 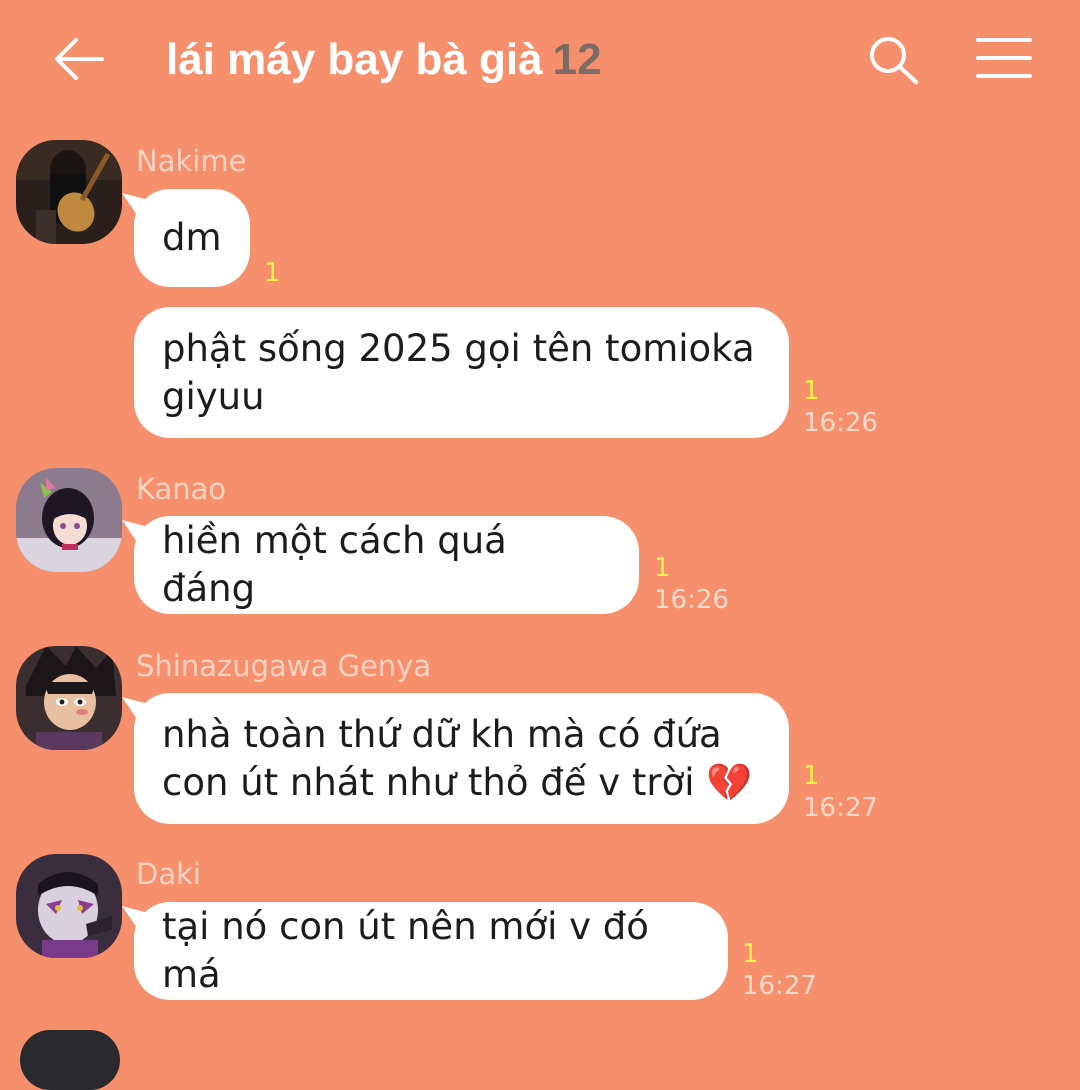 I want to click on avatar-nakime, so click(x=69, y=192).